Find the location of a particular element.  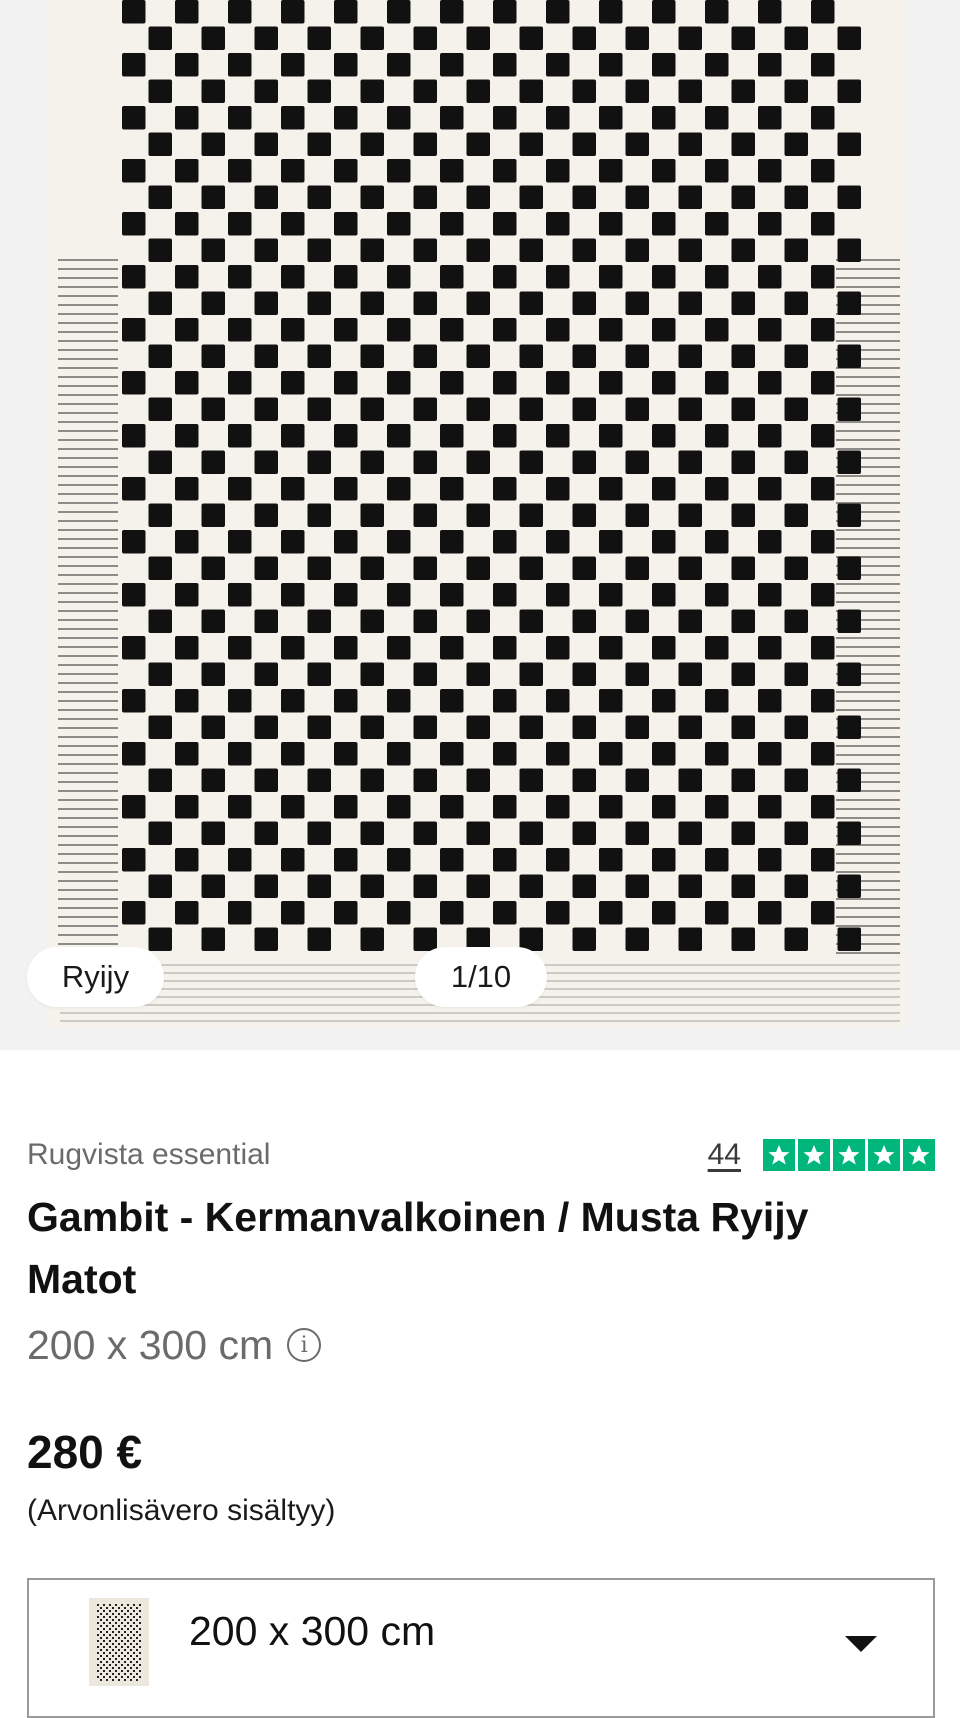

image-counter: 1/10 is located at coordinates (481, 977).